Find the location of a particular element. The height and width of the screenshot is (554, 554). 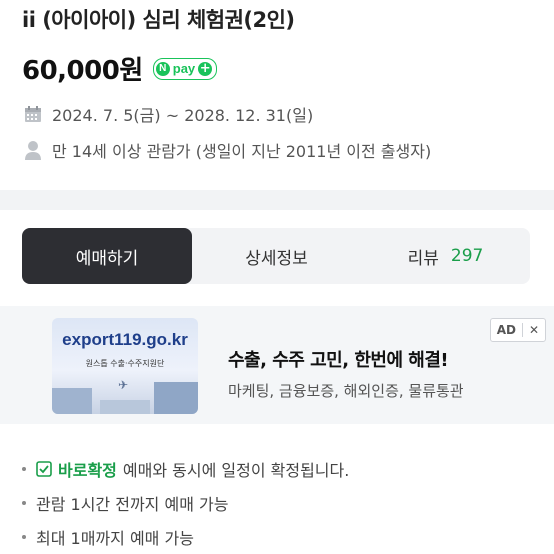

ad-image-url-text: export119.go.kr is located at coordinates (125, 339).